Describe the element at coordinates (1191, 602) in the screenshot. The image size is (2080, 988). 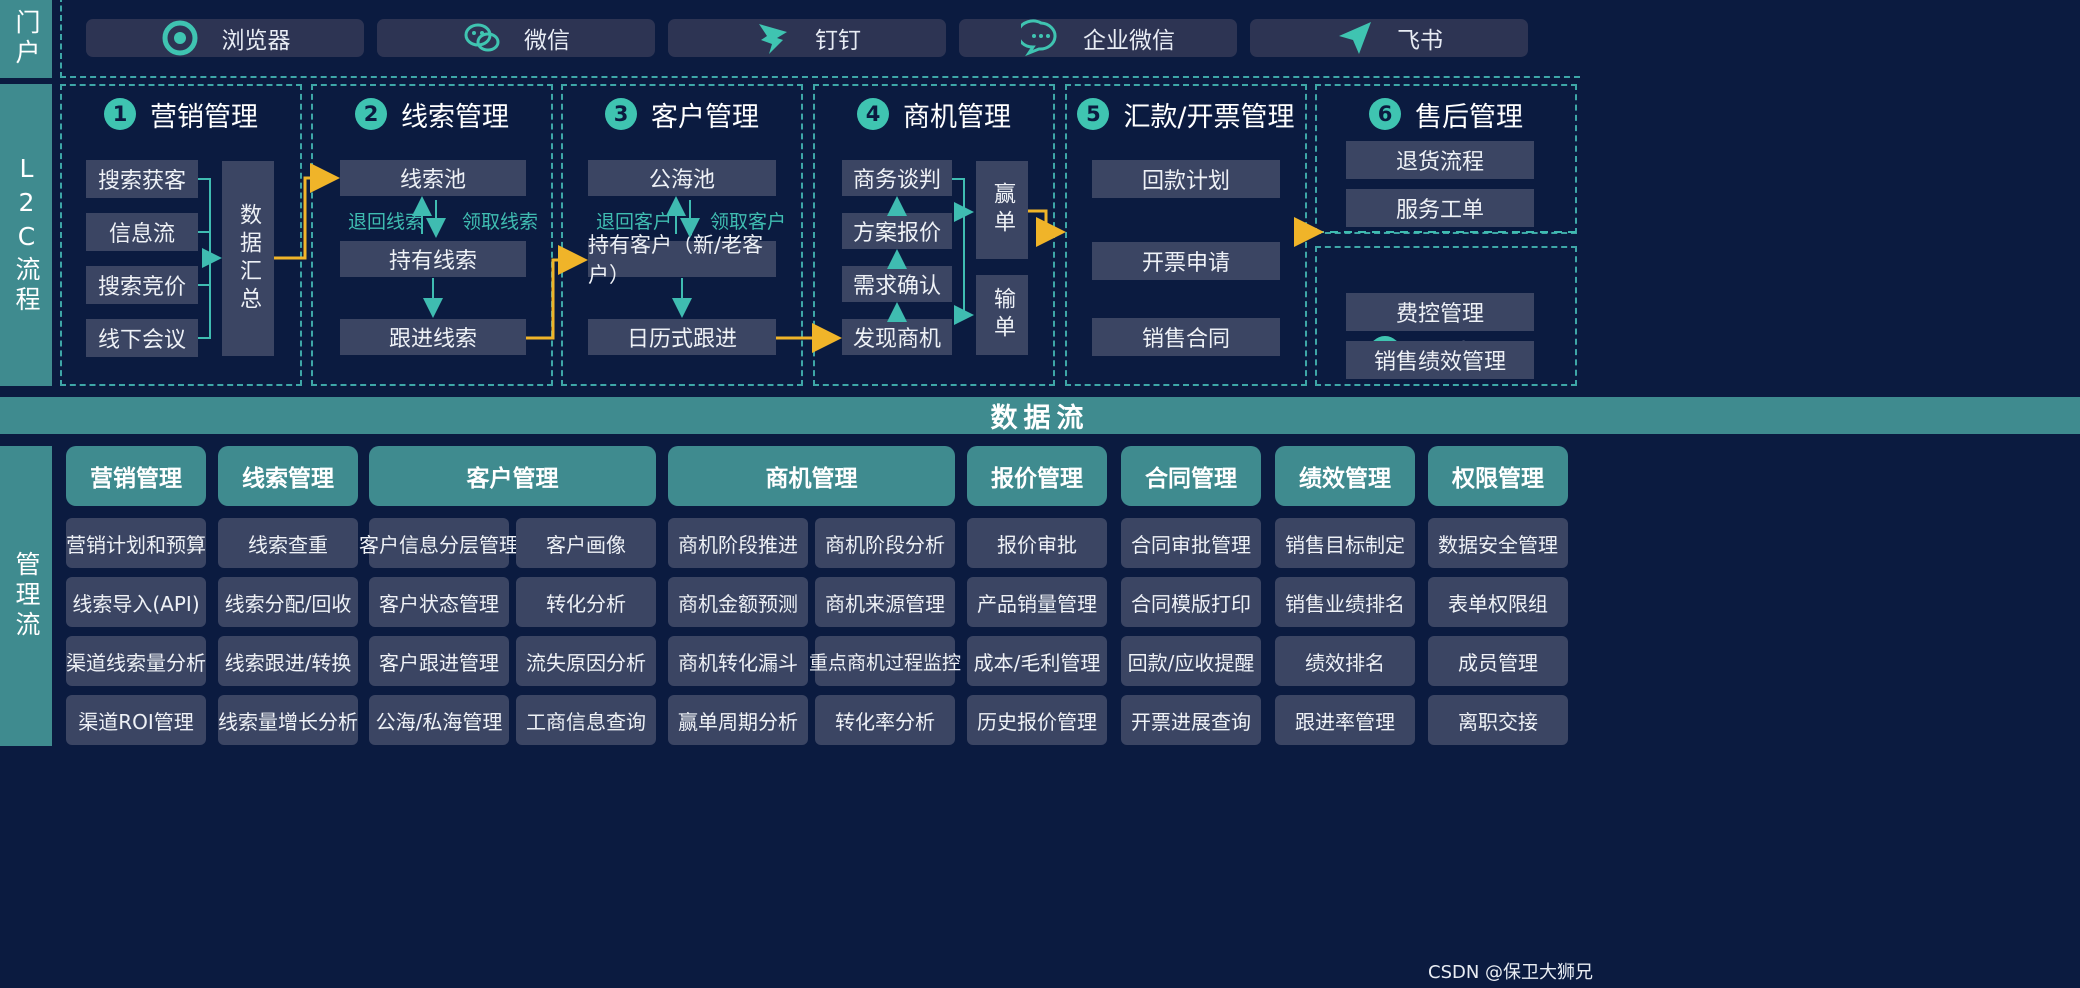
I see `mgmt-cell: 合同模版打印` at that location.